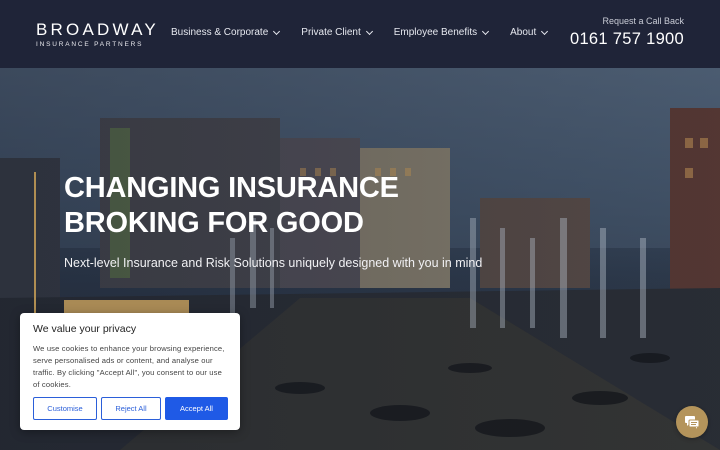  Describe the element at coordinates (97, 29) in the screenshot. I see `logo-wordmark: BROADWAY` at that location.